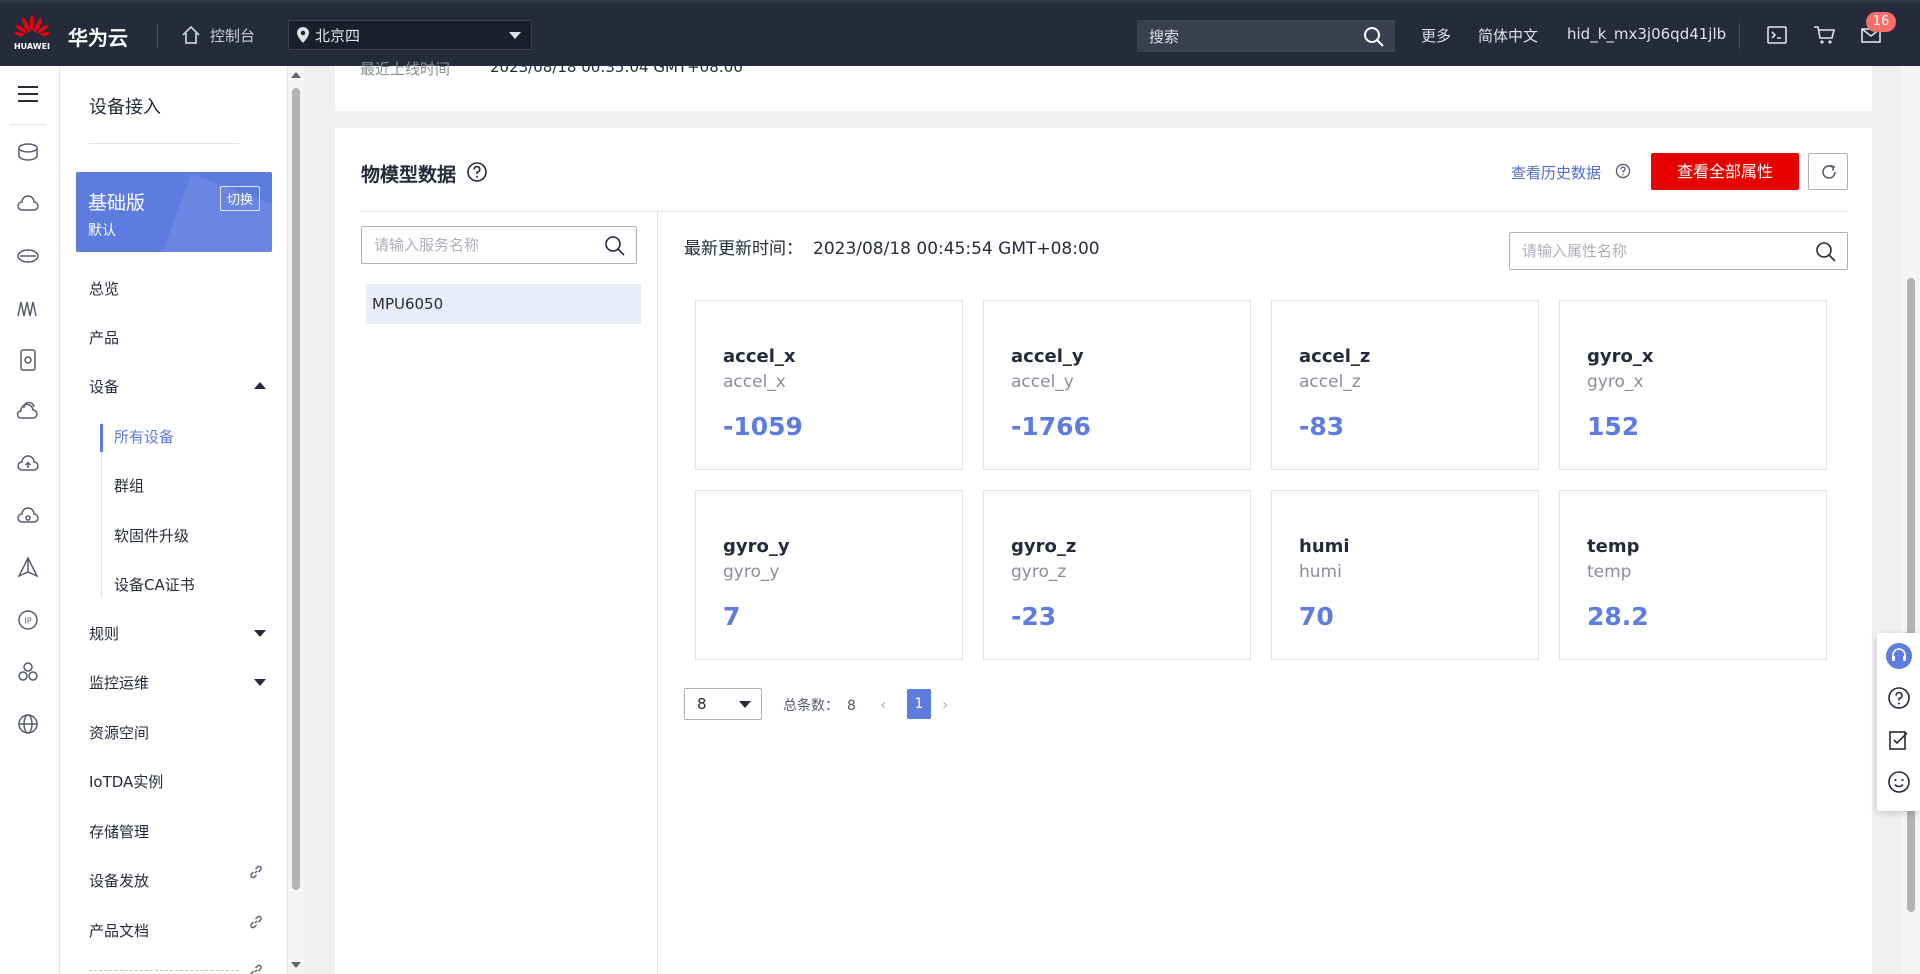 The width and height of the screenshot is (1920, 974). What do you see at coordinates (125, 107) in the screenshot?
I see `sidebar-title: 设备接入` at bounding box center [125, 107].